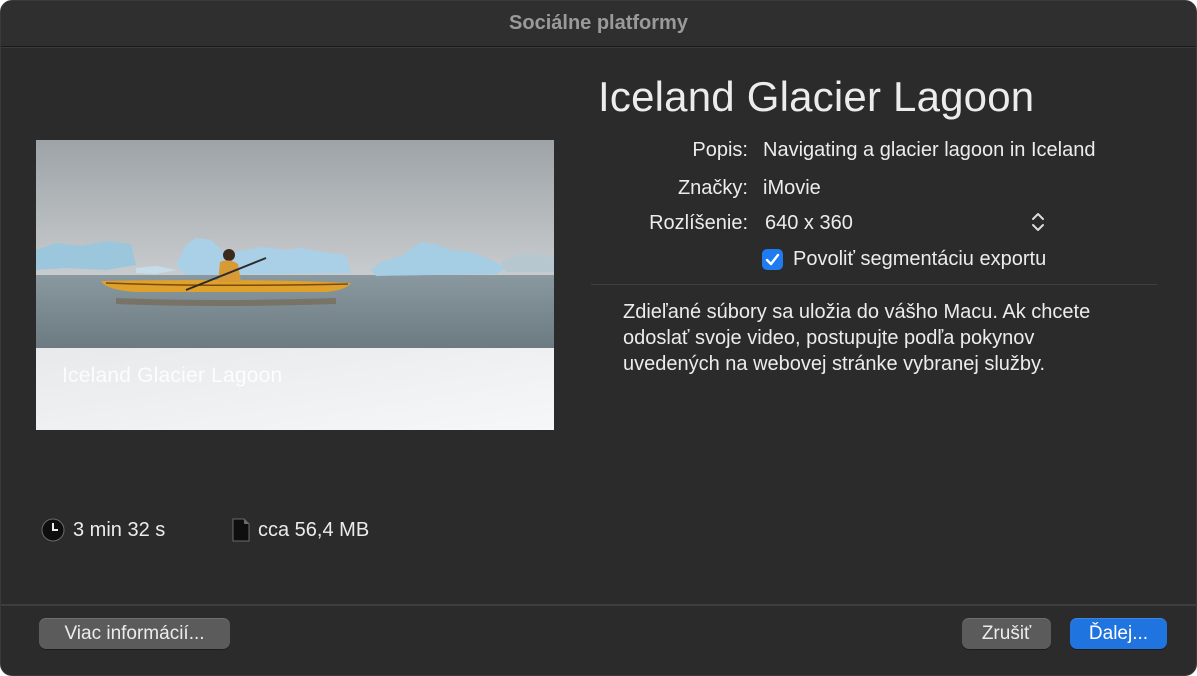 This screenshot has width=1197, height=676. Describe the element at coordinates (816, 96) in the screenshot. I see `video-title: Iceland Glacier Lagoon` at that location.